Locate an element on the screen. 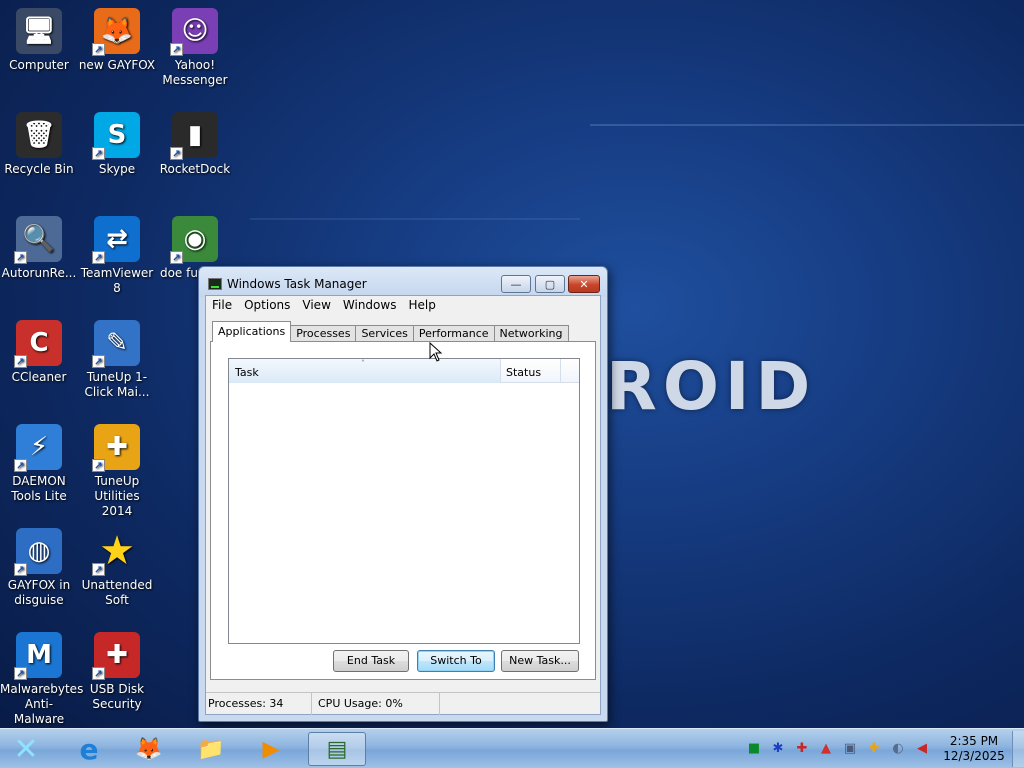  network-adapter-icon: ✱ is located at coordinates (778, 749).